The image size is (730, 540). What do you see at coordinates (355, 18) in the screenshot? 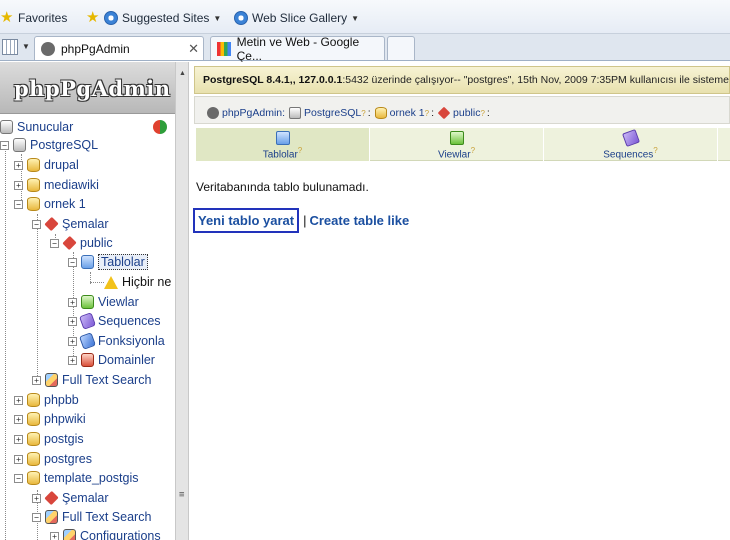
I see `chevron-down-icon: ▼` at bounding box center [355, 18].